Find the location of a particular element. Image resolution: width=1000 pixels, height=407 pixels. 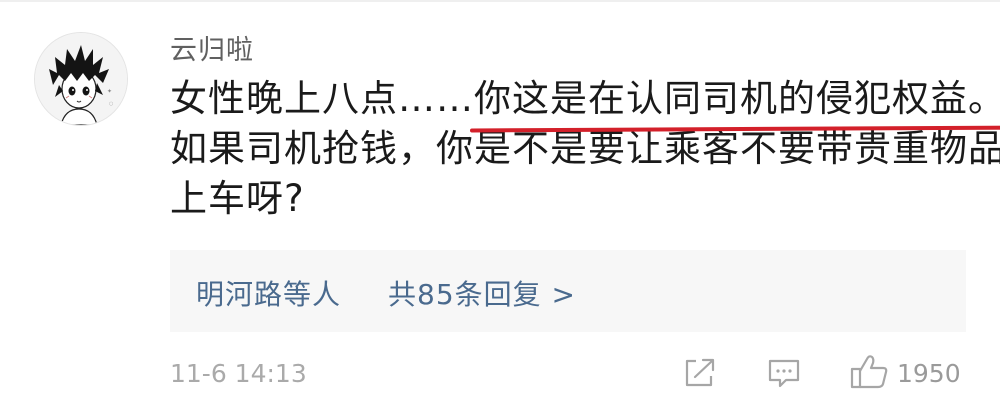

highlighted-phrase-text: 你这是在认同司机的侵犯权益。 is located at coordinates (737, 98).